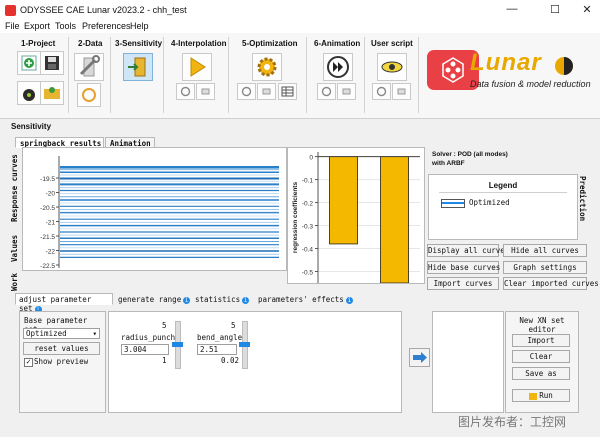 This screenshot has width=600, height=437. Describe the element at coordinates (503, 192) in the screenshot. I see `legend-divider` at that location.